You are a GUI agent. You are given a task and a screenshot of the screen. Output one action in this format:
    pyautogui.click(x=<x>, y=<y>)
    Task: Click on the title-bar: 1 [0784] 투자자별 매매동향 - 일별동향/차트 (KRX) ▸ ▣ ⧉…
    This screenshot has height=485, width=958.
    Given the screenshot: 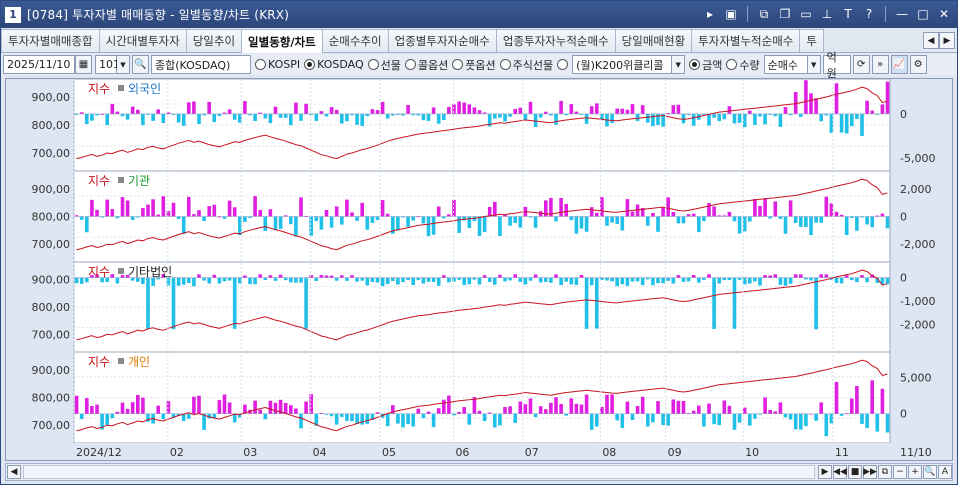 What is the action you would take?
    pyautogui.click(x=479, y=14)
    